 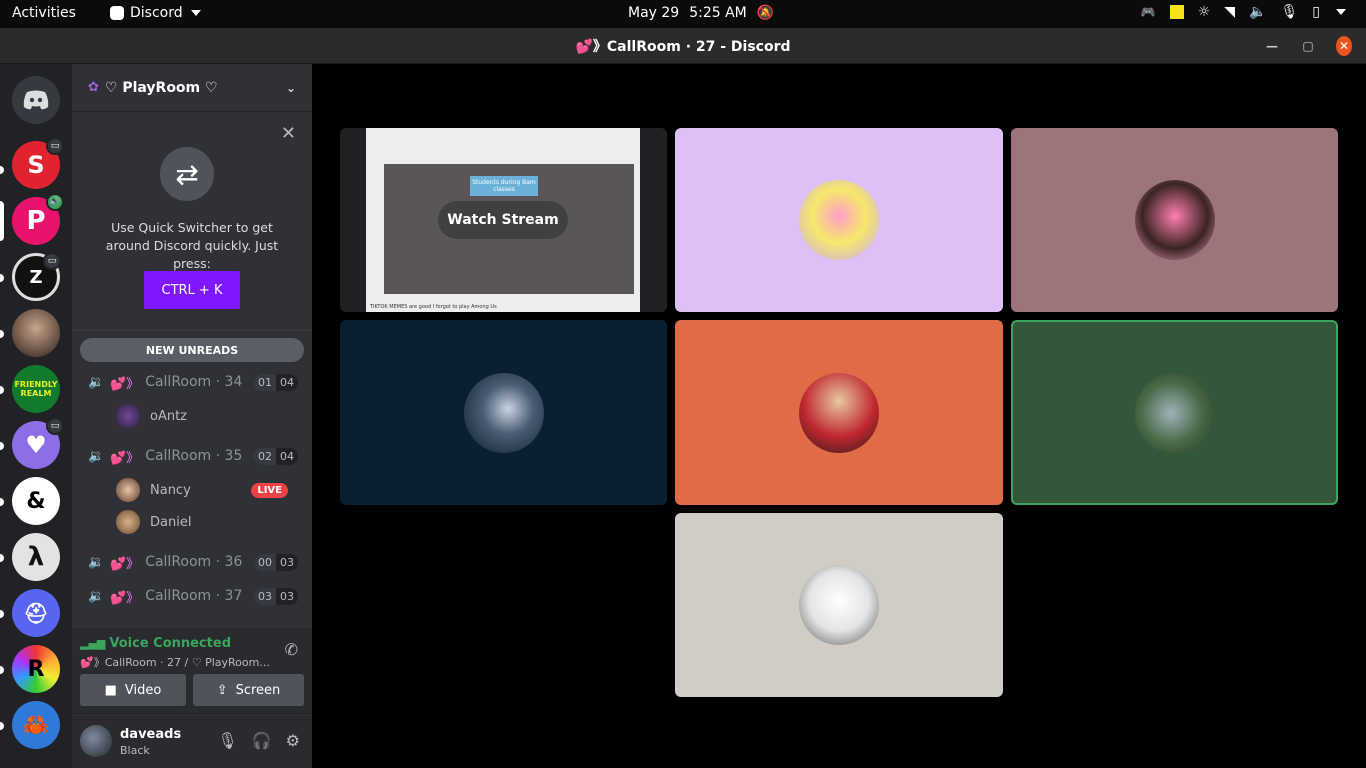 I want to click on headphones-icon: 🎧, so click(x=262, y=740).